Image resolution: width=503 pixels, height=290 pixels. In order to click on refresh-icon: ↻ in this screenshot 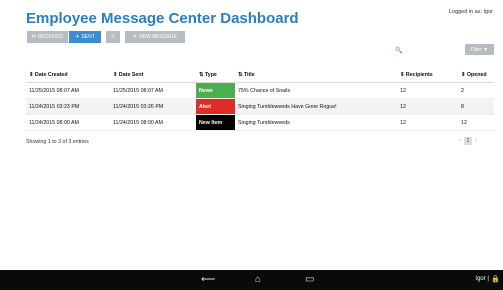, I will do `click(113, 37)`.